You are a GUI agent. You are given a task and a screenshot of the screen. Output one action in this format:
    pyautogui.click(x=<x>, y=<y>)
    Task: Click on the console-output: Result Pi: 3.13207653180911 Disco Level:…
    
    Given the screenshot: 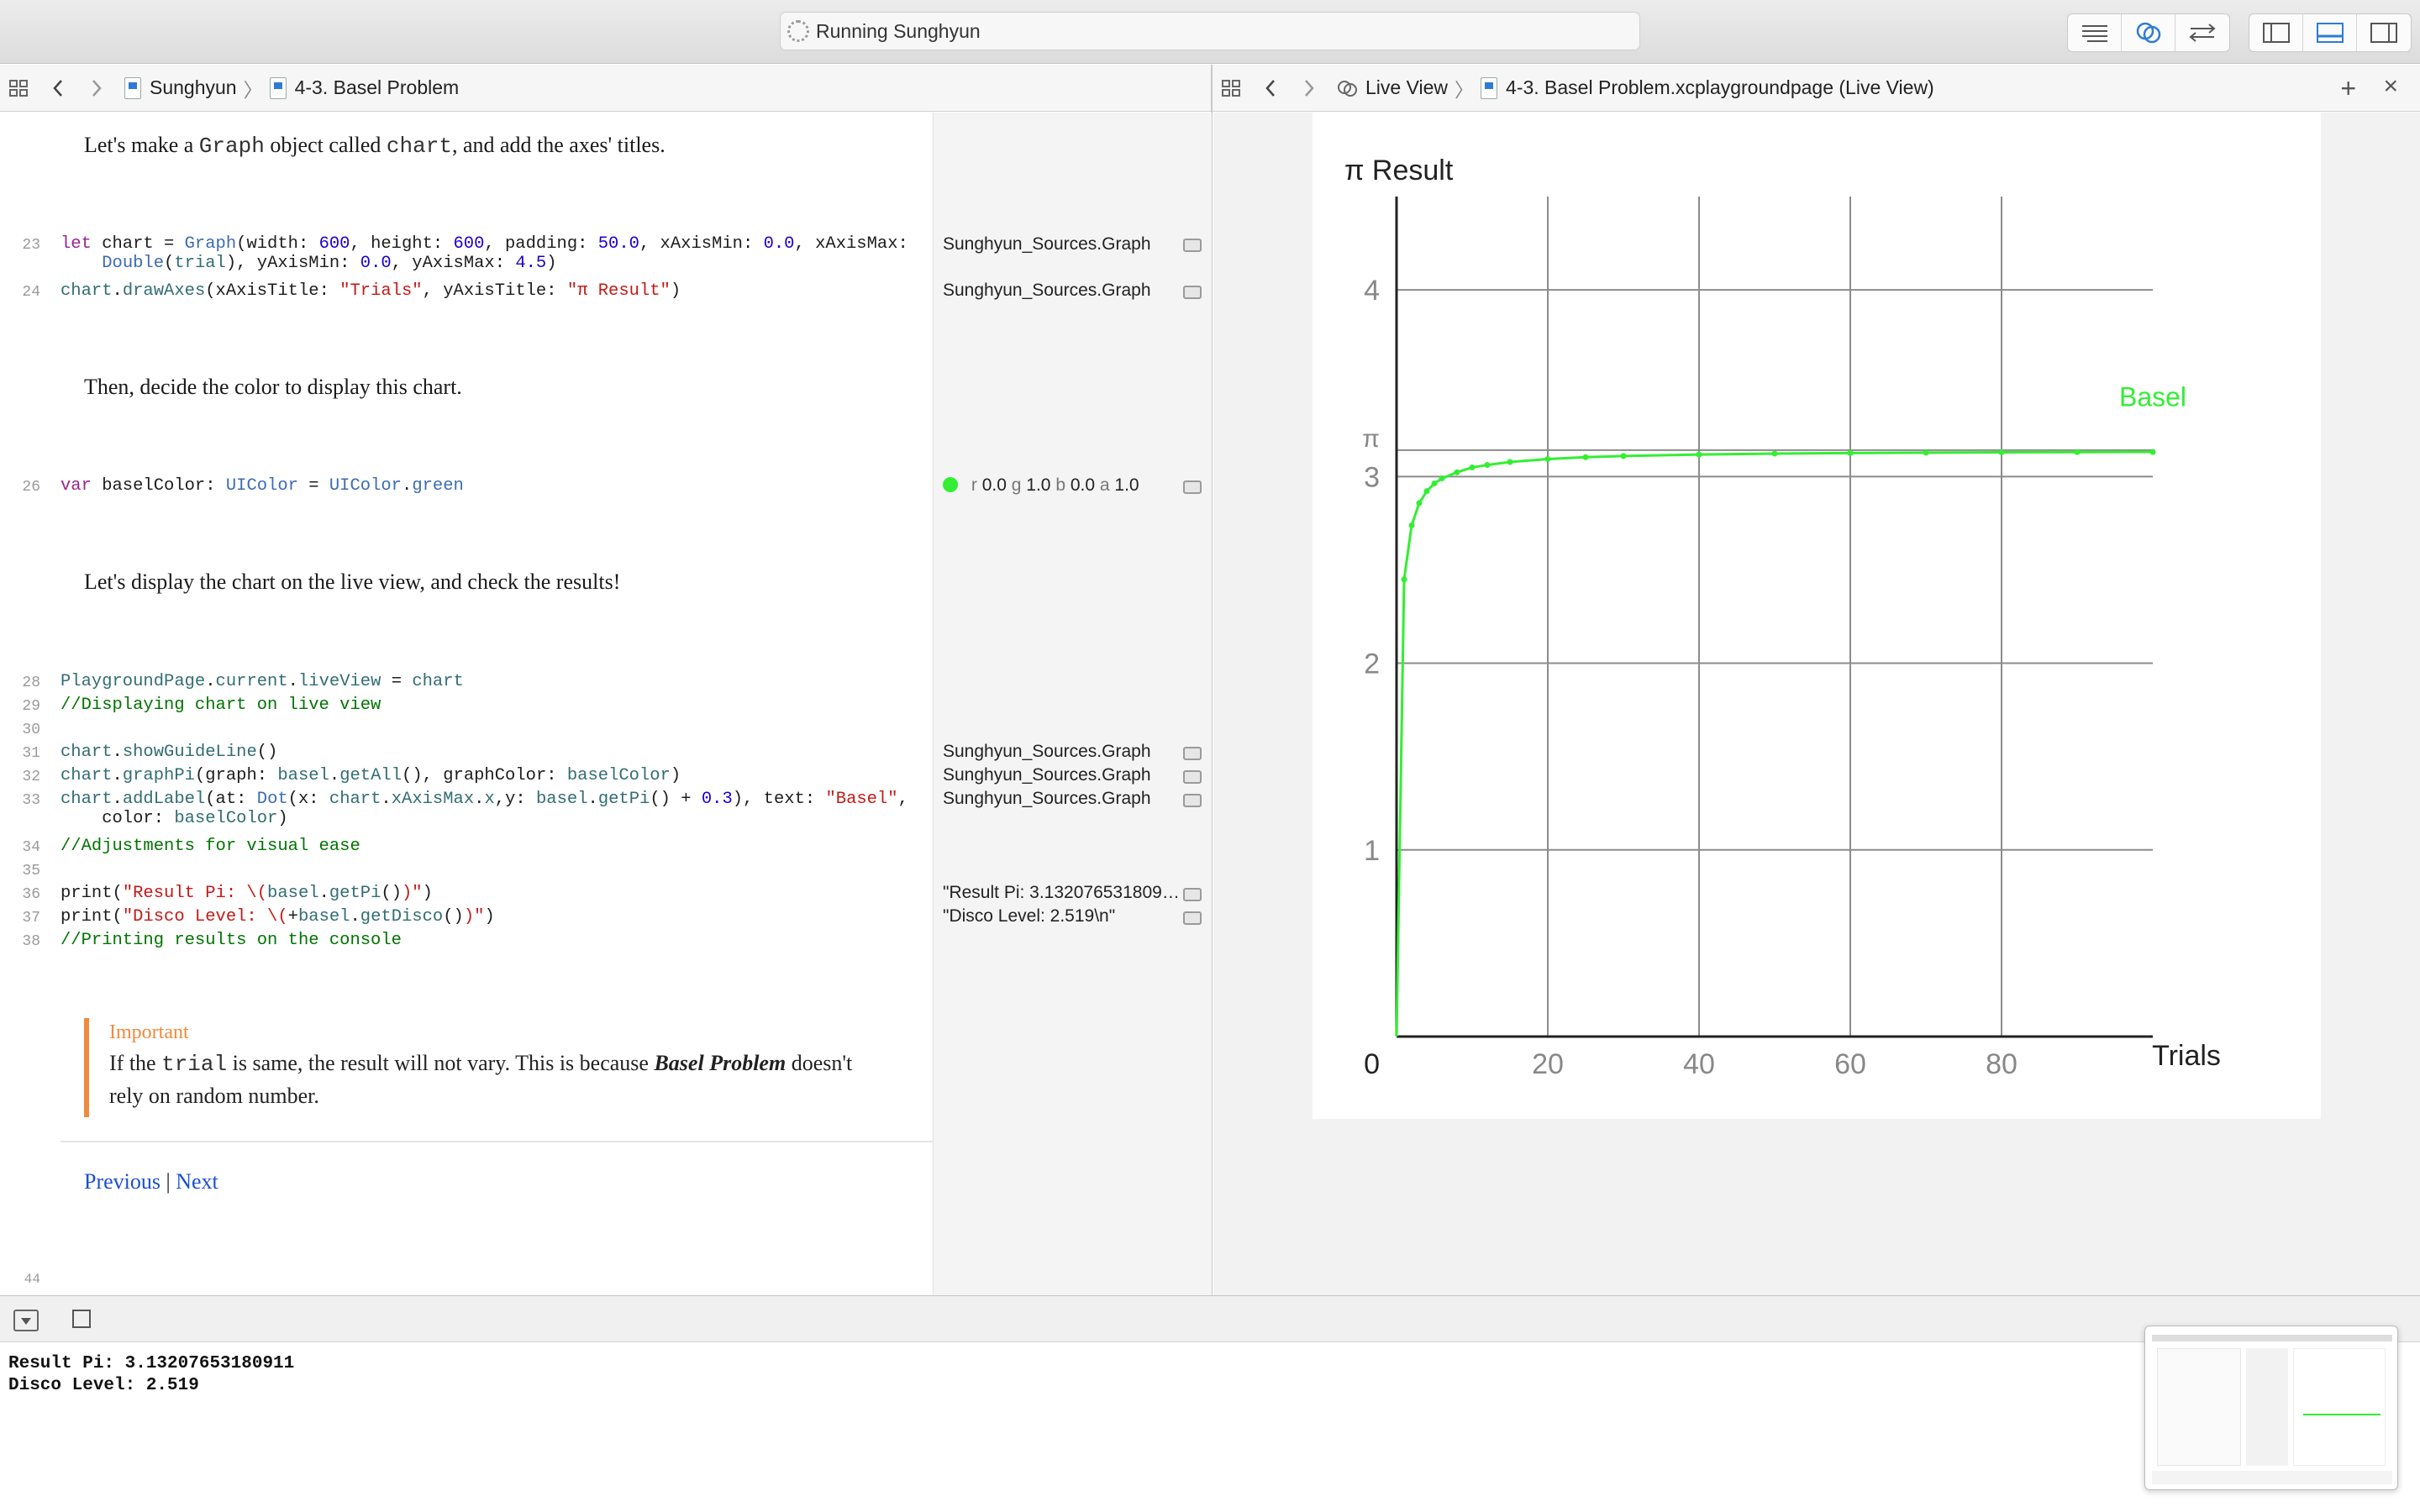 What is the action you would take?
    pyautogui.click(x=1210, y=1427)
    